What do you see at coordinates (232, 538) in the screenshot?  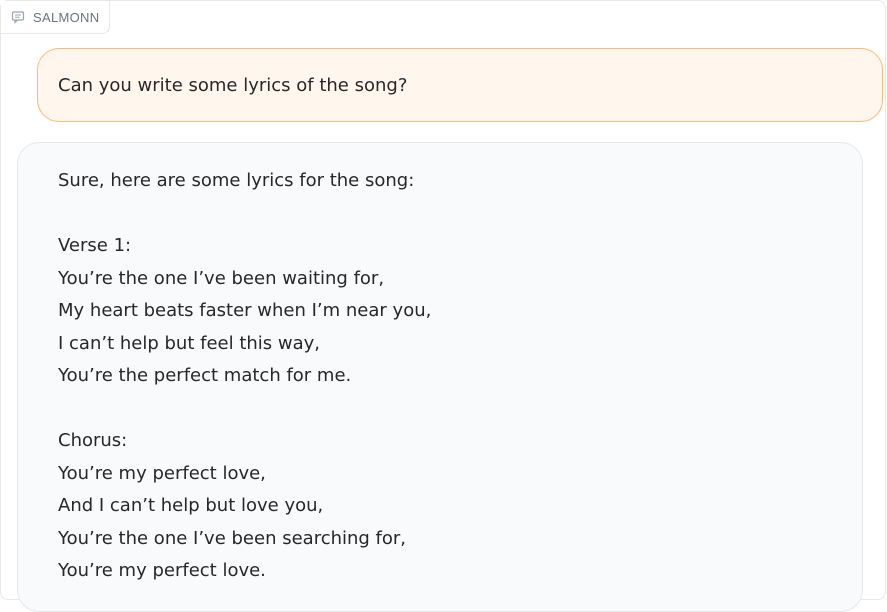 I see `lyric-line: You’re the one I’ve been searching for,` at bounding box center [232, 538].